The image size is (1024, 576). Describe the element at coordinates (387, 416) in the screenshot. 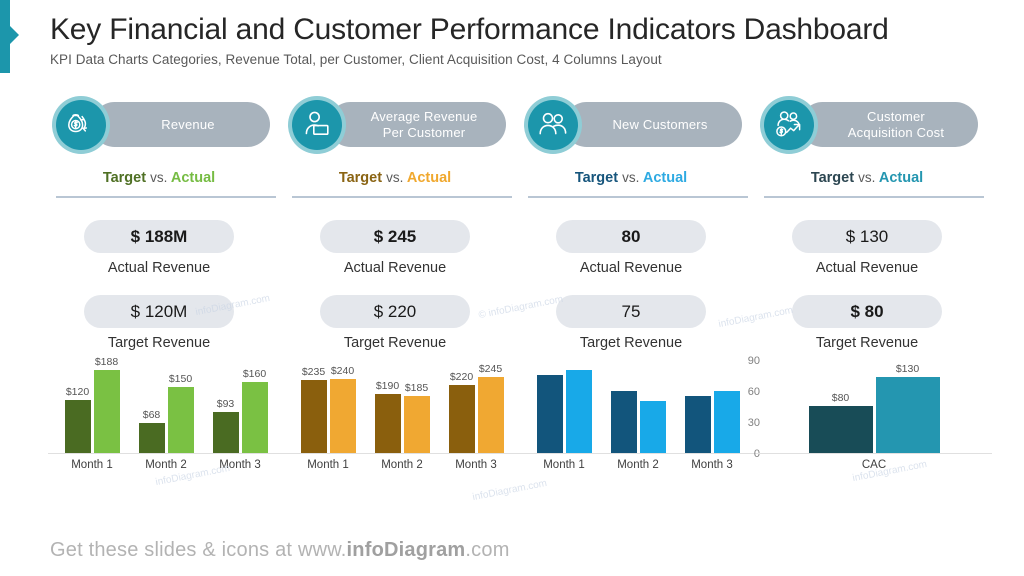

I see `bar-target: $190` at that location.